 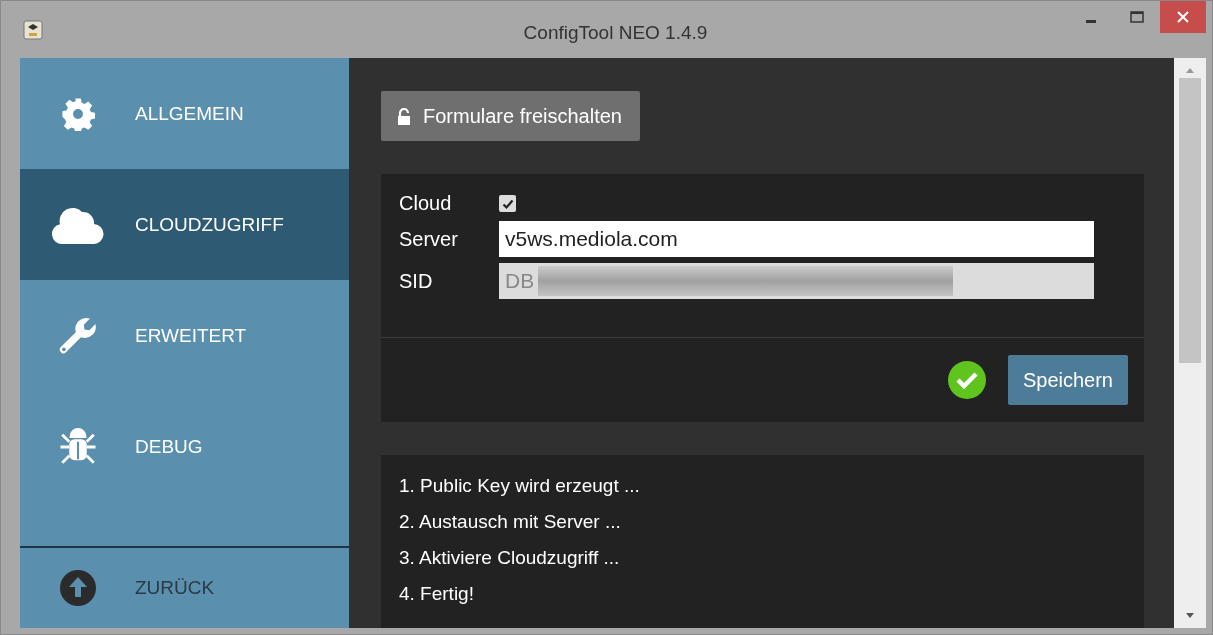 I want to click on gear-icon, so click(x=77, y=113).